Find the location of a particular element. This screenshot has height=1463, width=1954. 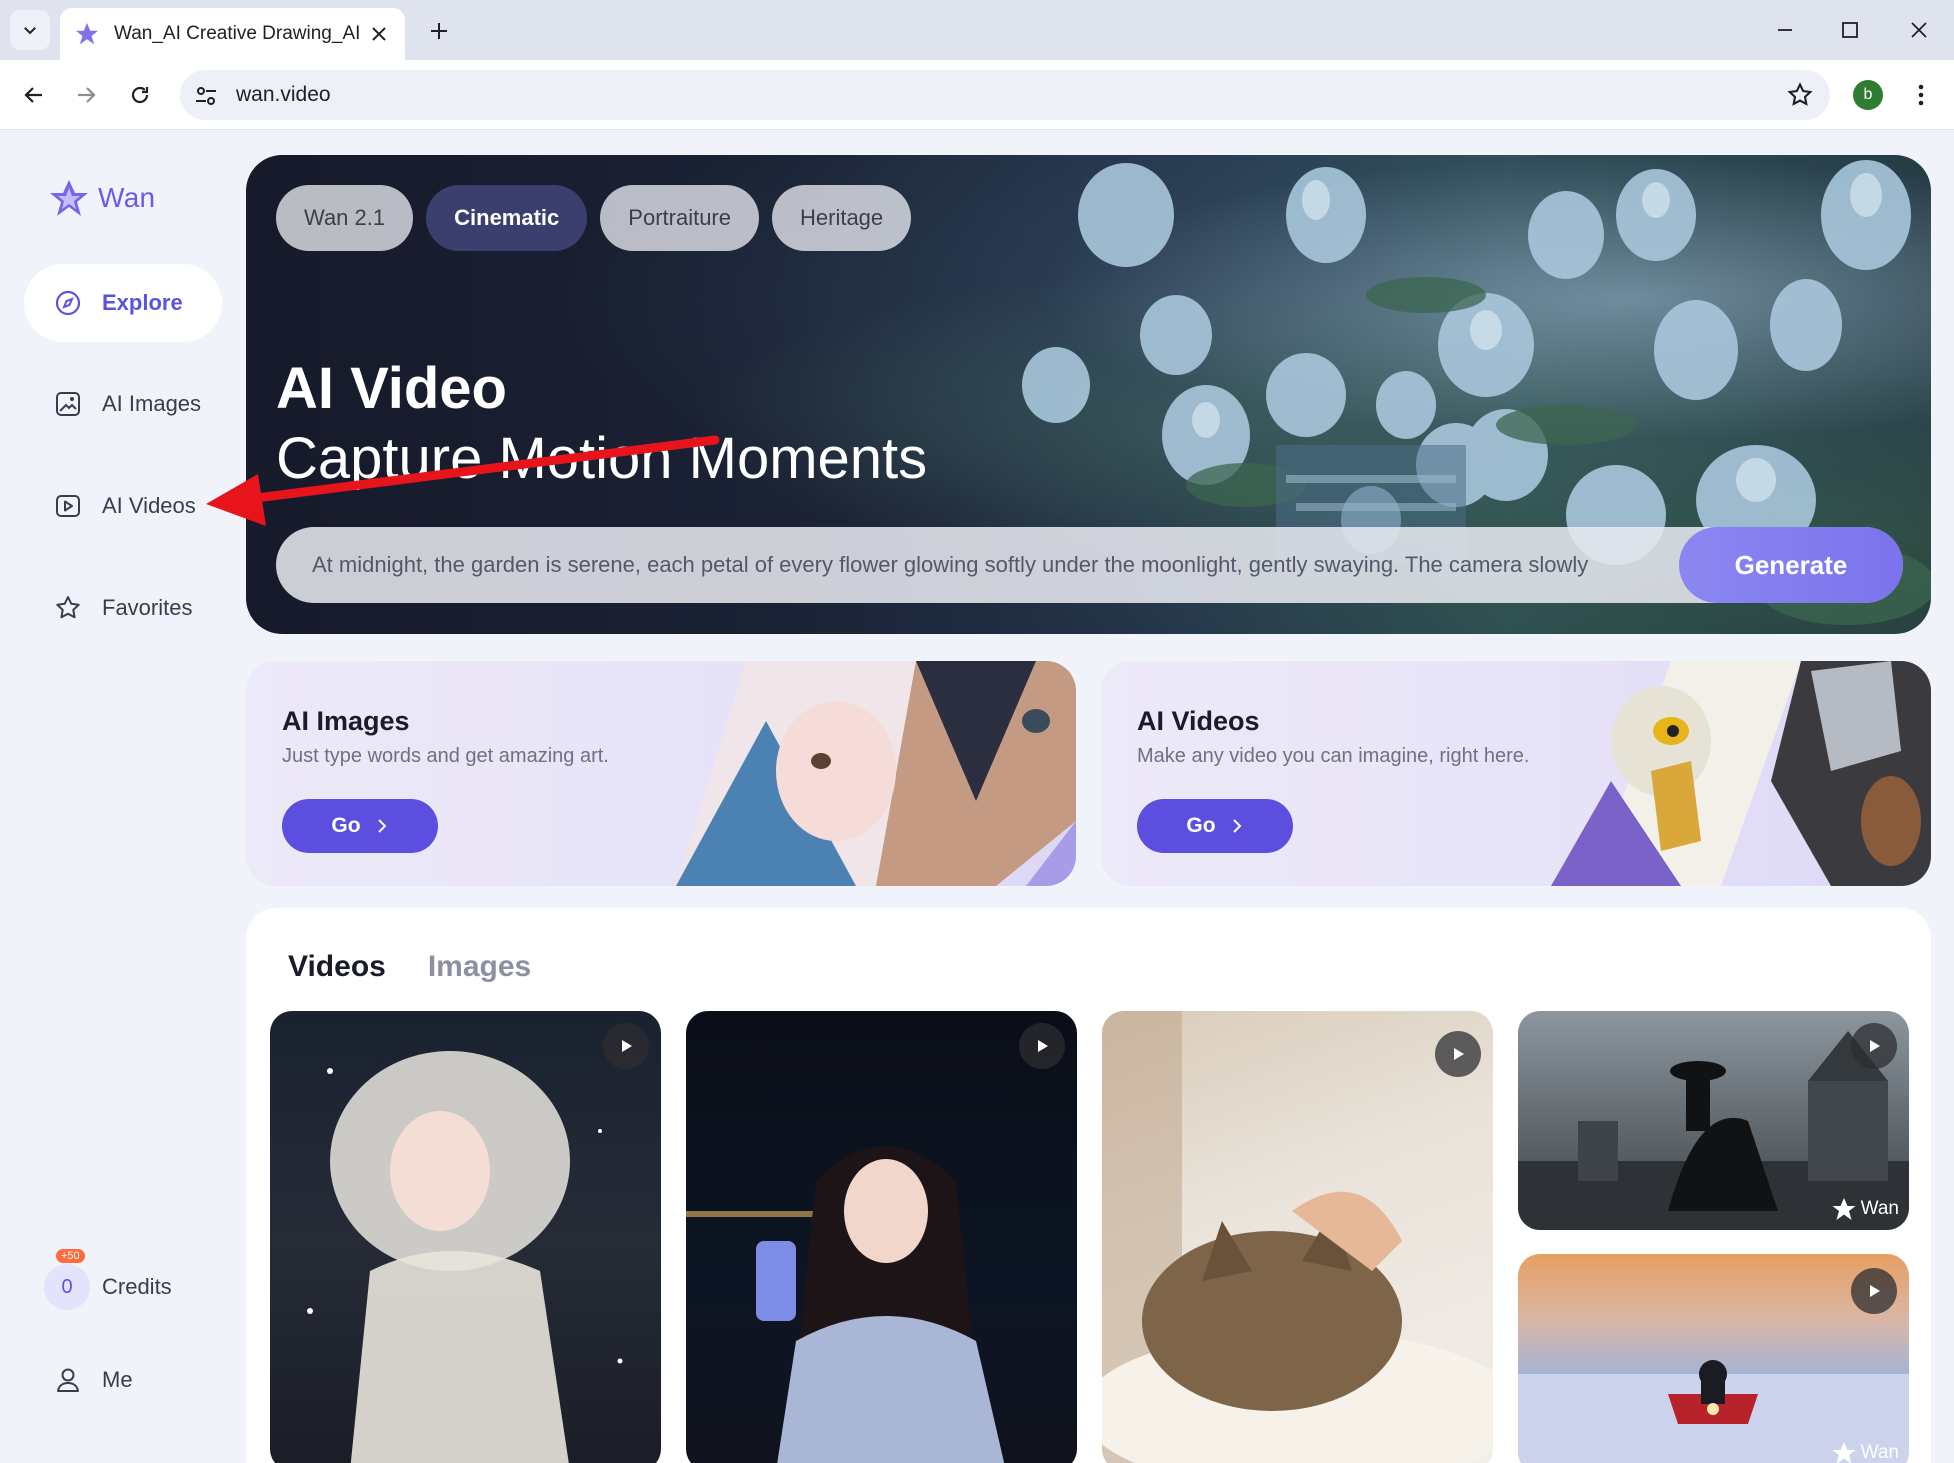

sidebar-item-label: Explore is located at coordinates (142, 302).